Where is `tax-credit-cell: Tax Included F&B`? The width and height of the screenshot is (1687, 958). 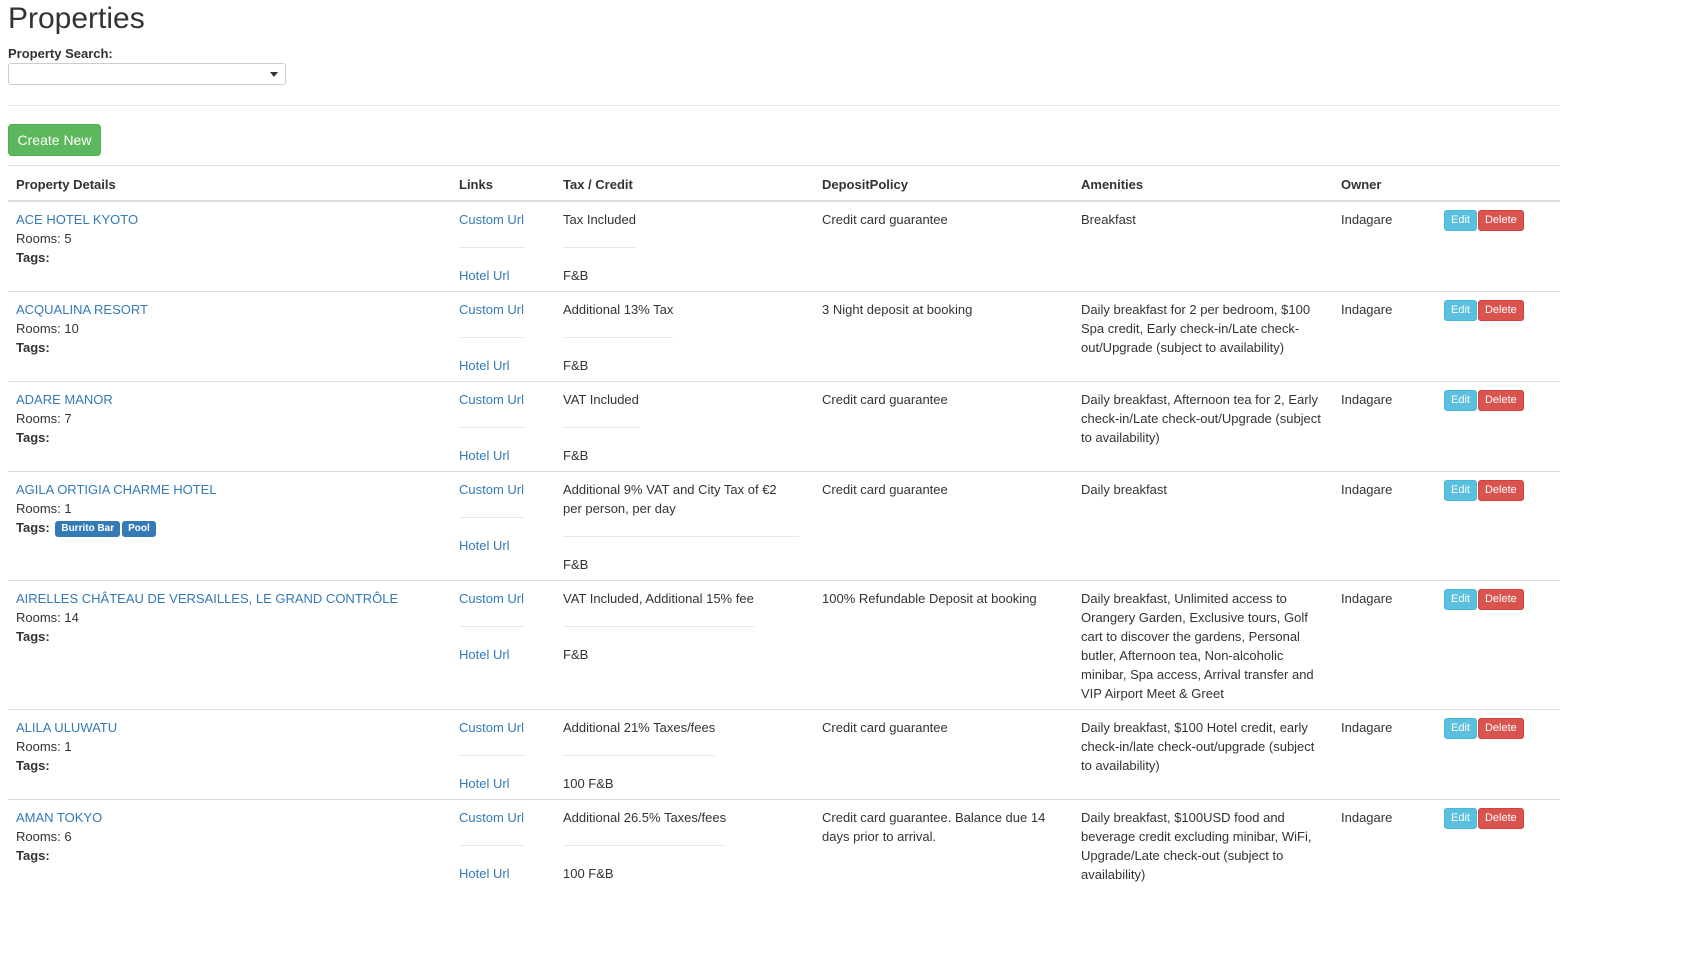 tax-credit-cell: Tax Included F&B is located at coordinates (684, 246).